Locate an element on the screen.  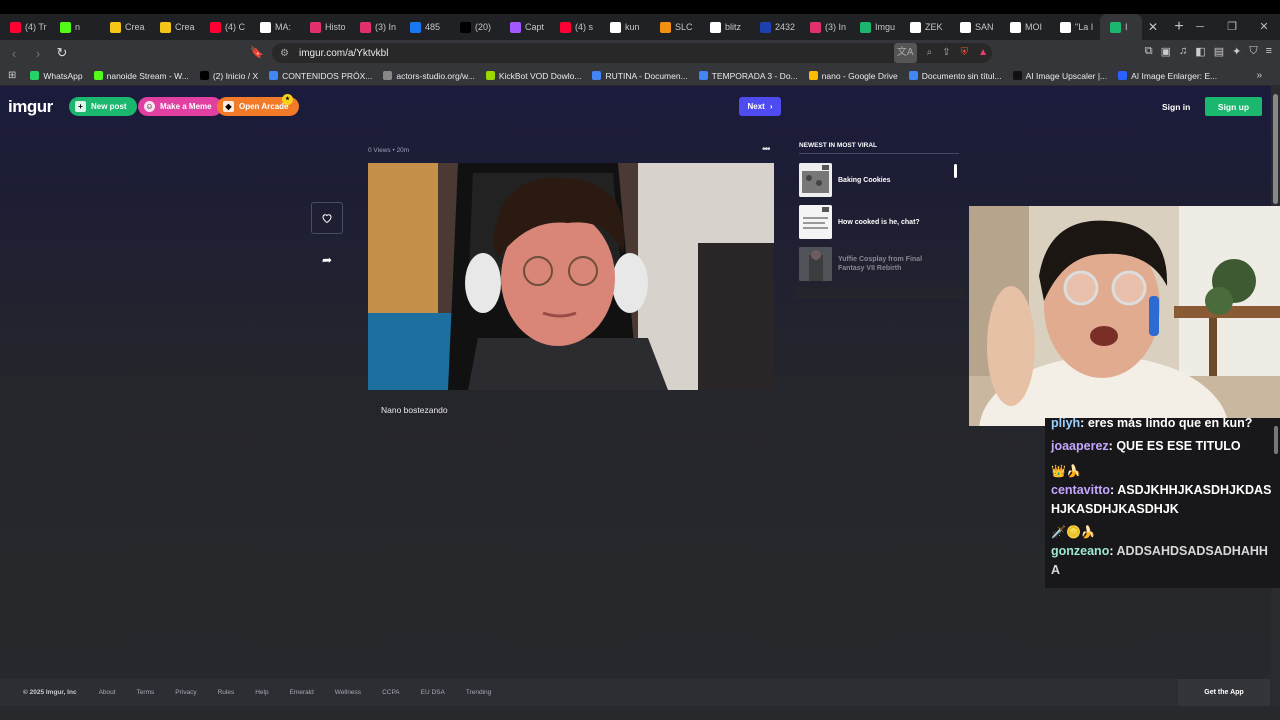
browser-tab: (4) s is located at coordinates (575, 27).